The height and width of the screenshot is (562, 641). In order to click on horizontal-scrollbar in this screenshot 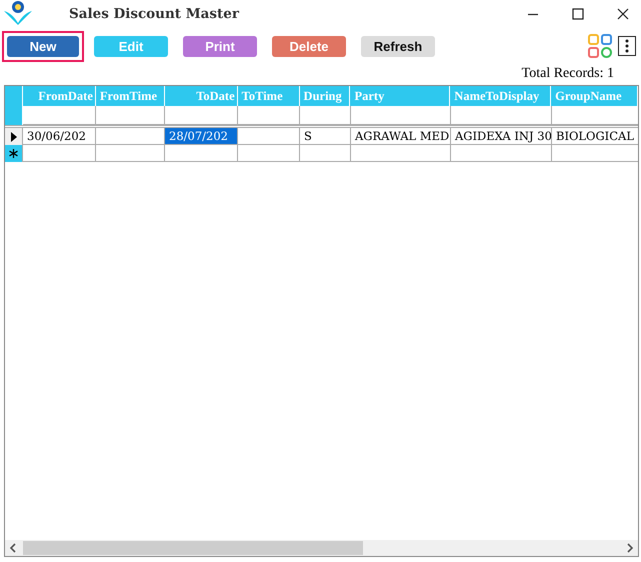, I will do `click(321, 548)`.